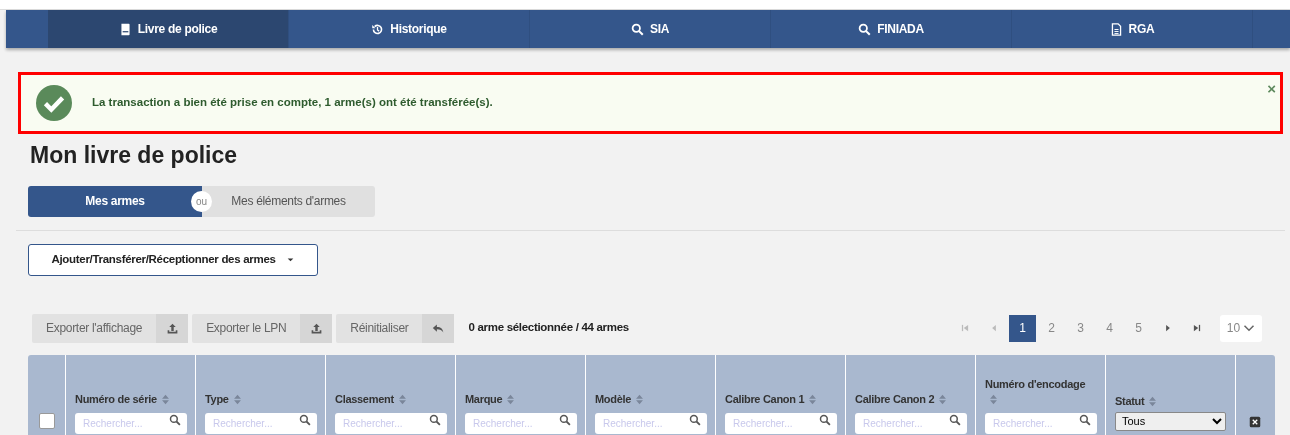  Describe the element at coordinates (262, 328) in the screenshot. I see `toolbar-button: Exporter le LPN` at that location.